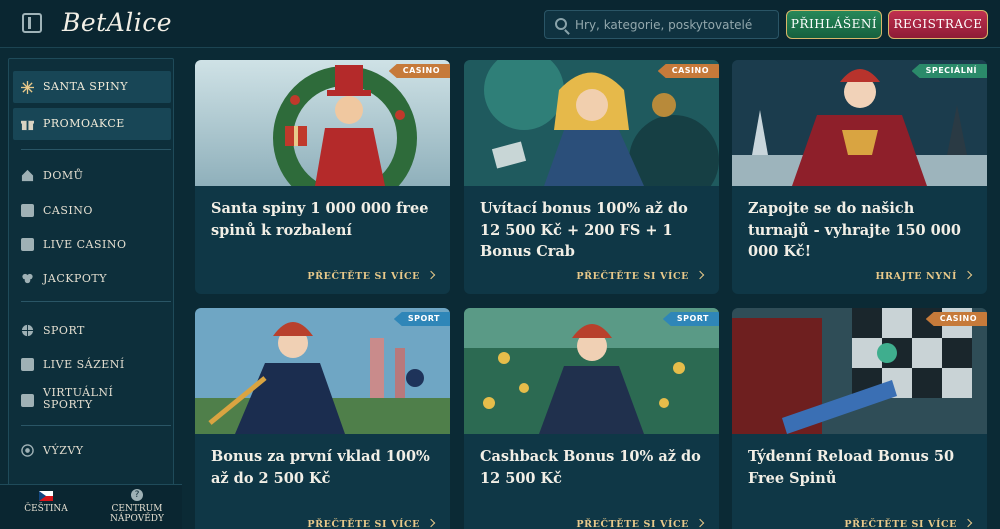  I want to click on help-center-link: ? CENTRUM NÁPOVĚDY, so click(137, 506).